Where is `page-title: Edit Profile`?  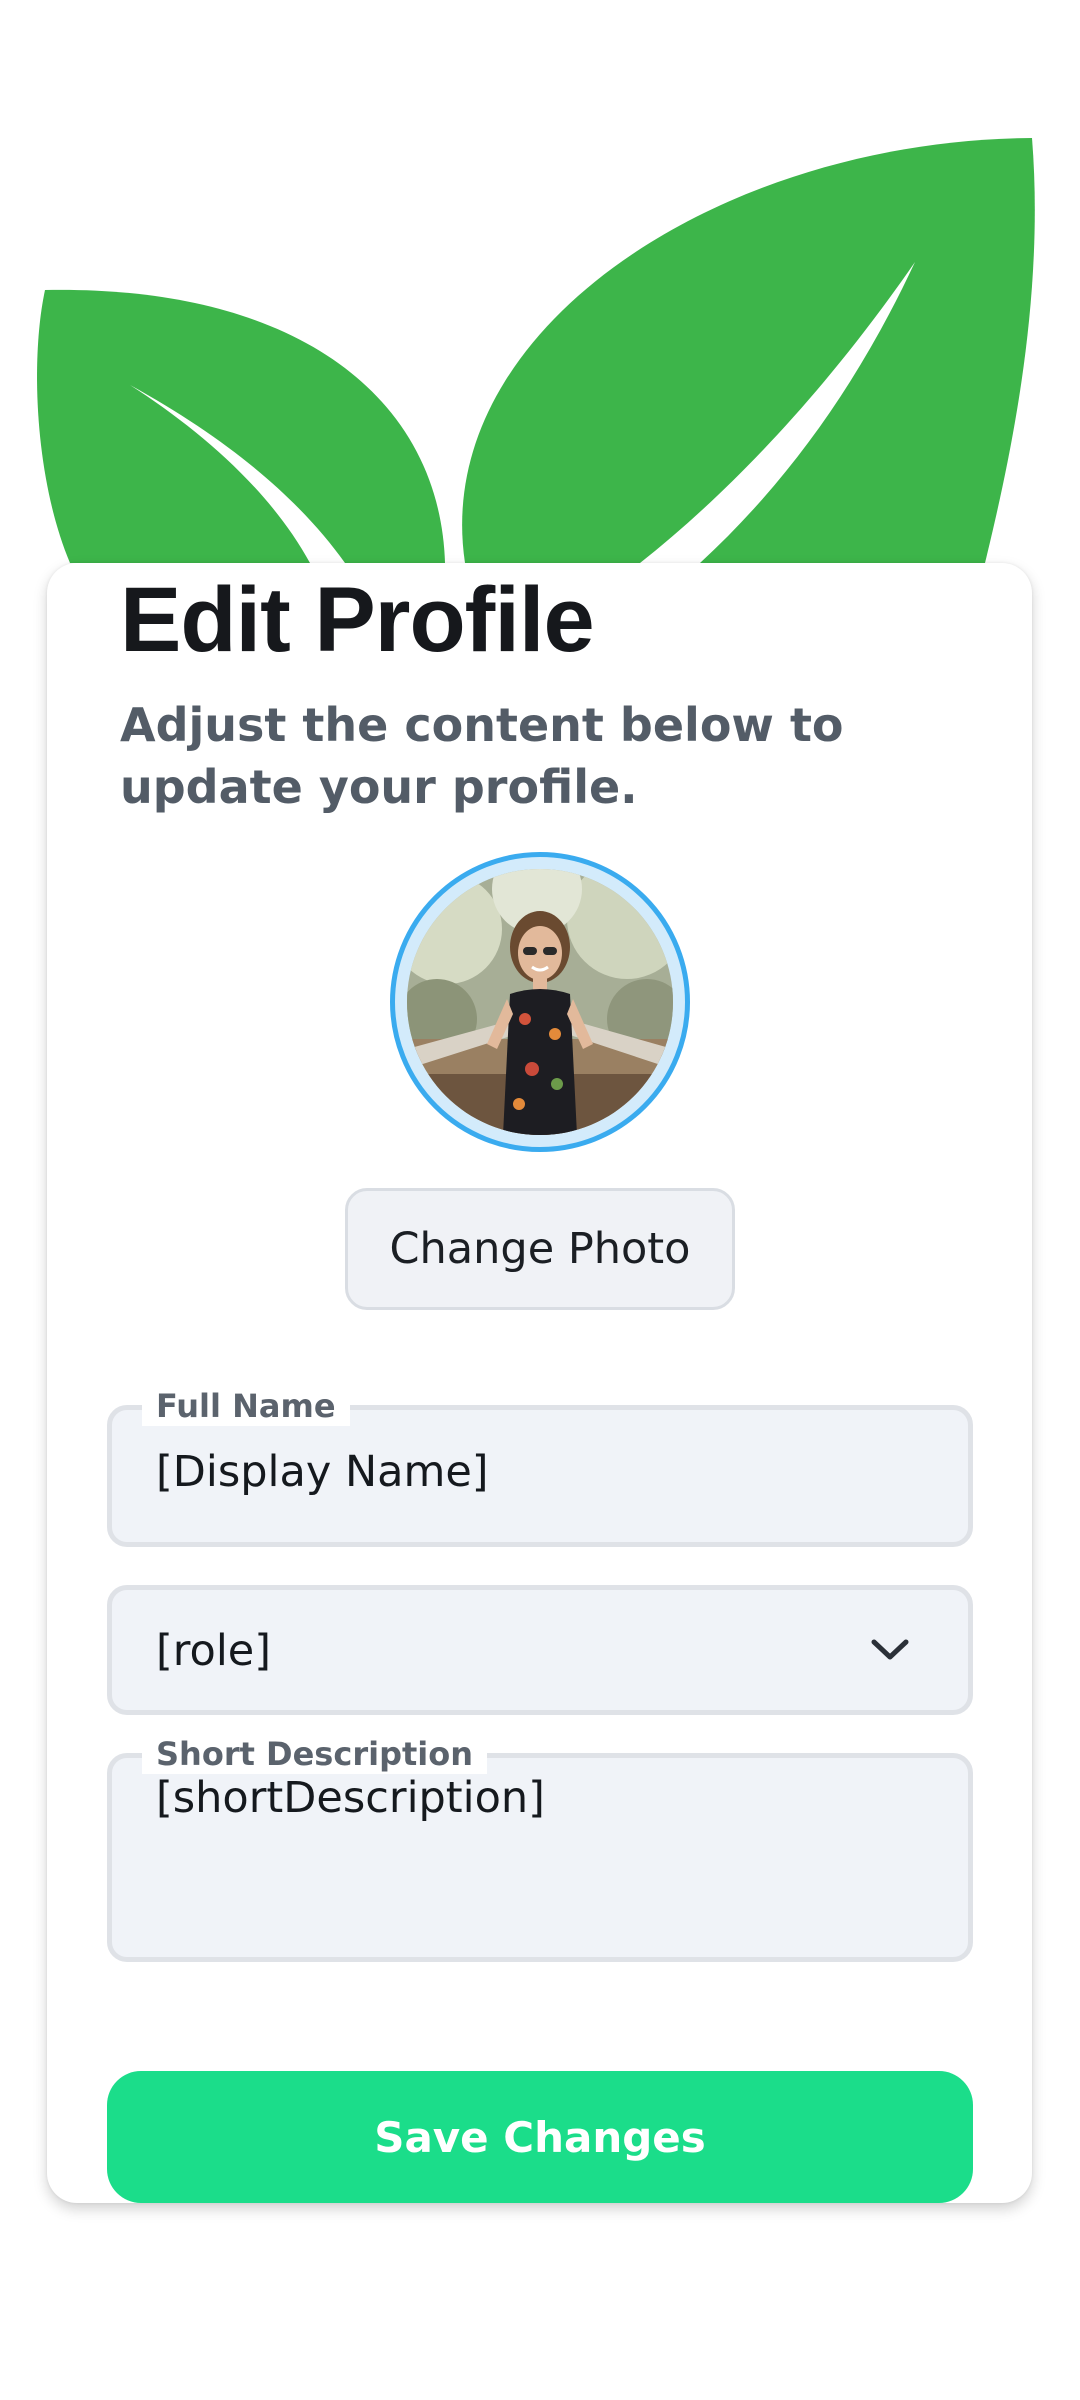 page-title: Edit Profile is located at coordinates (357, 620).